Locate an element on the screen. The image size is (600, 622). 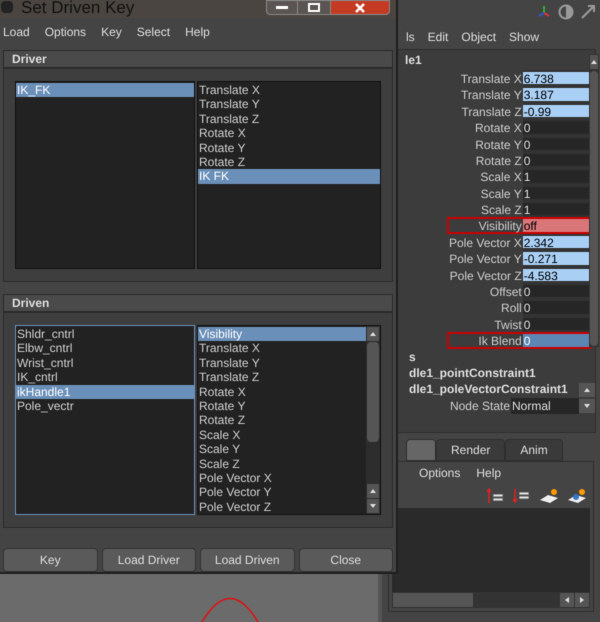
attribute-label: Scale X is located at coordinates (501, 177).